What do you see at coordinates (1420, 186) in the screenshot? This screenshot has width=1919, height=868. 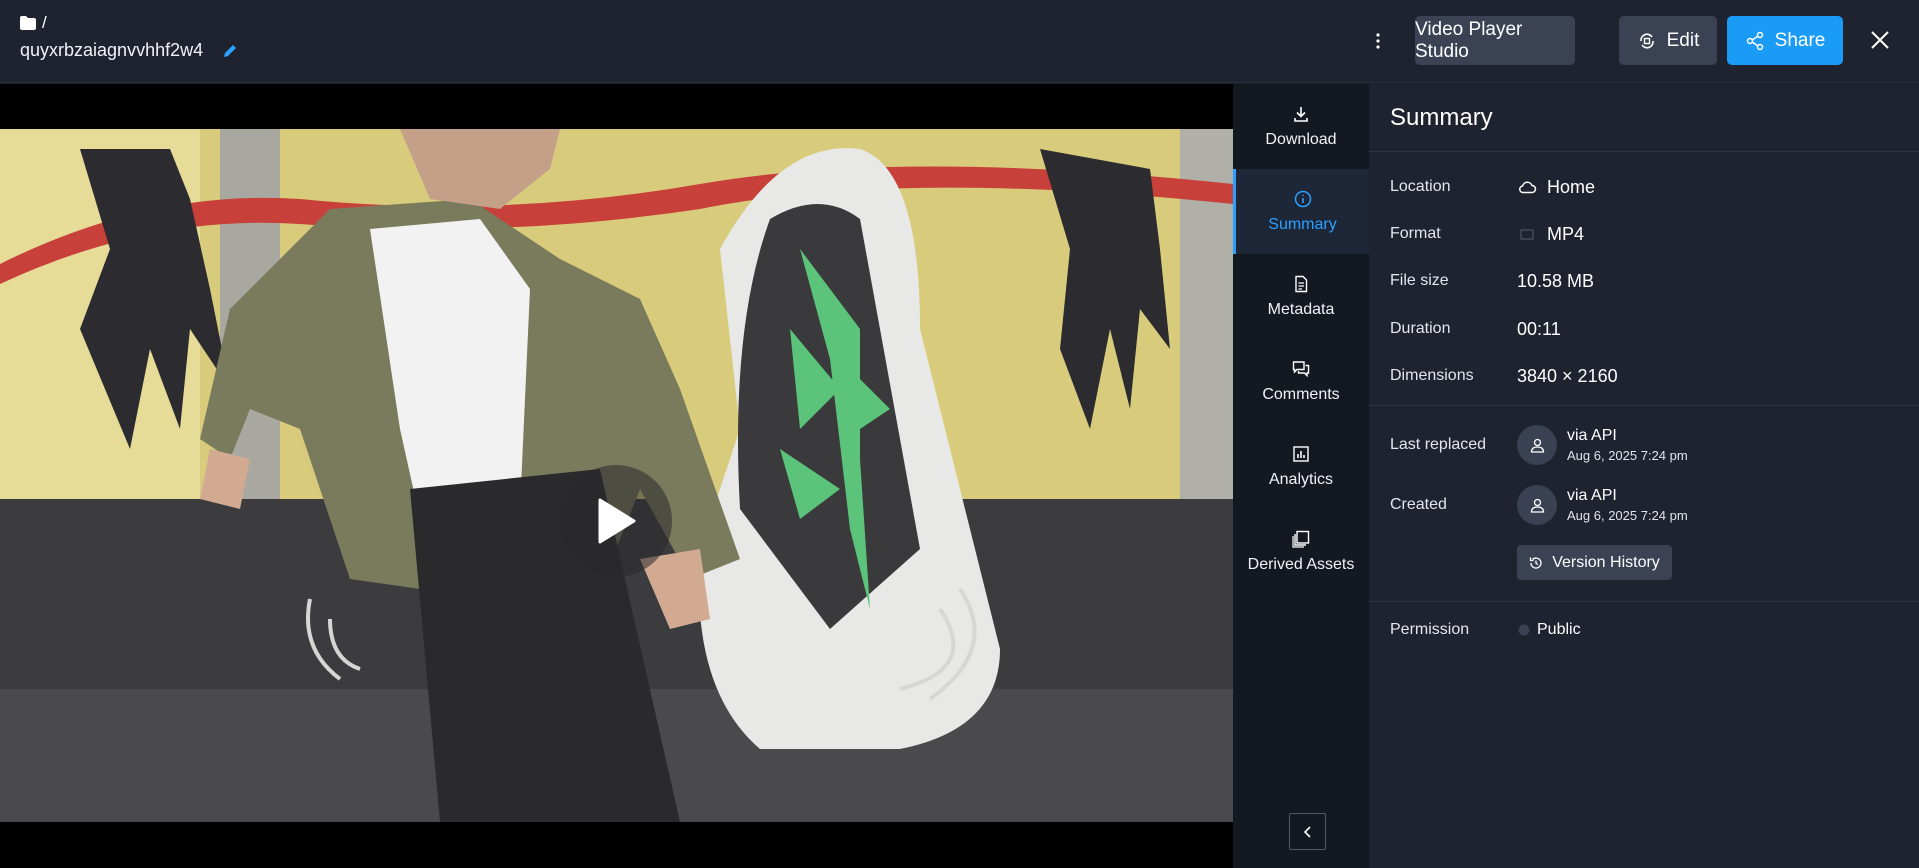 I see `location-label: Location` at bounding box center [1420, 186].